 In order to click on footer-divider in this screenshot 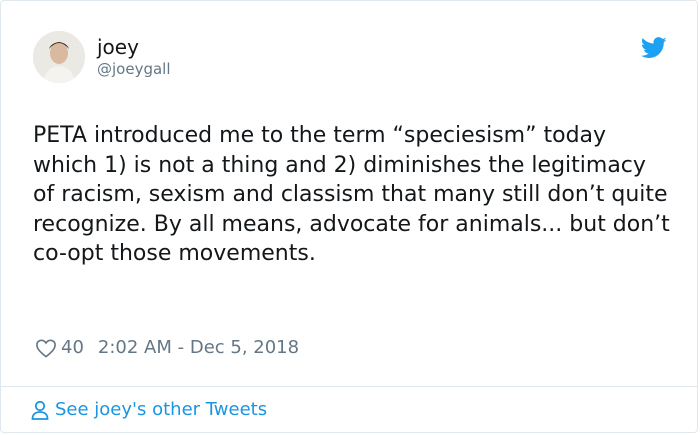, I will do `click(349, 386)`.